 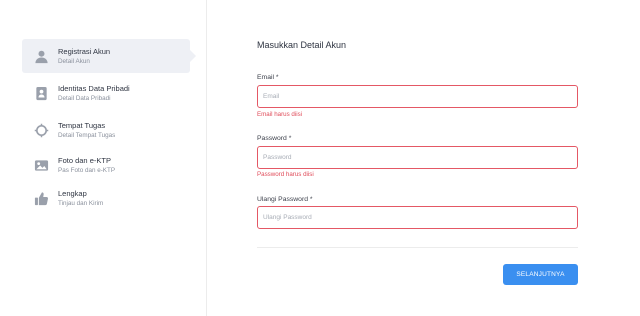 I want to click on divider, so click(x=417, y=247).